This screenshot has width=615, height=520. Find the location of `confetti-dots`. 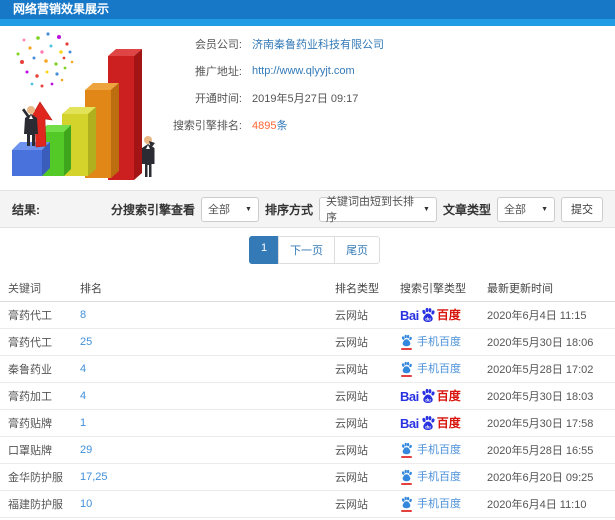

confetti-dots is located at coordinates (45, 60).